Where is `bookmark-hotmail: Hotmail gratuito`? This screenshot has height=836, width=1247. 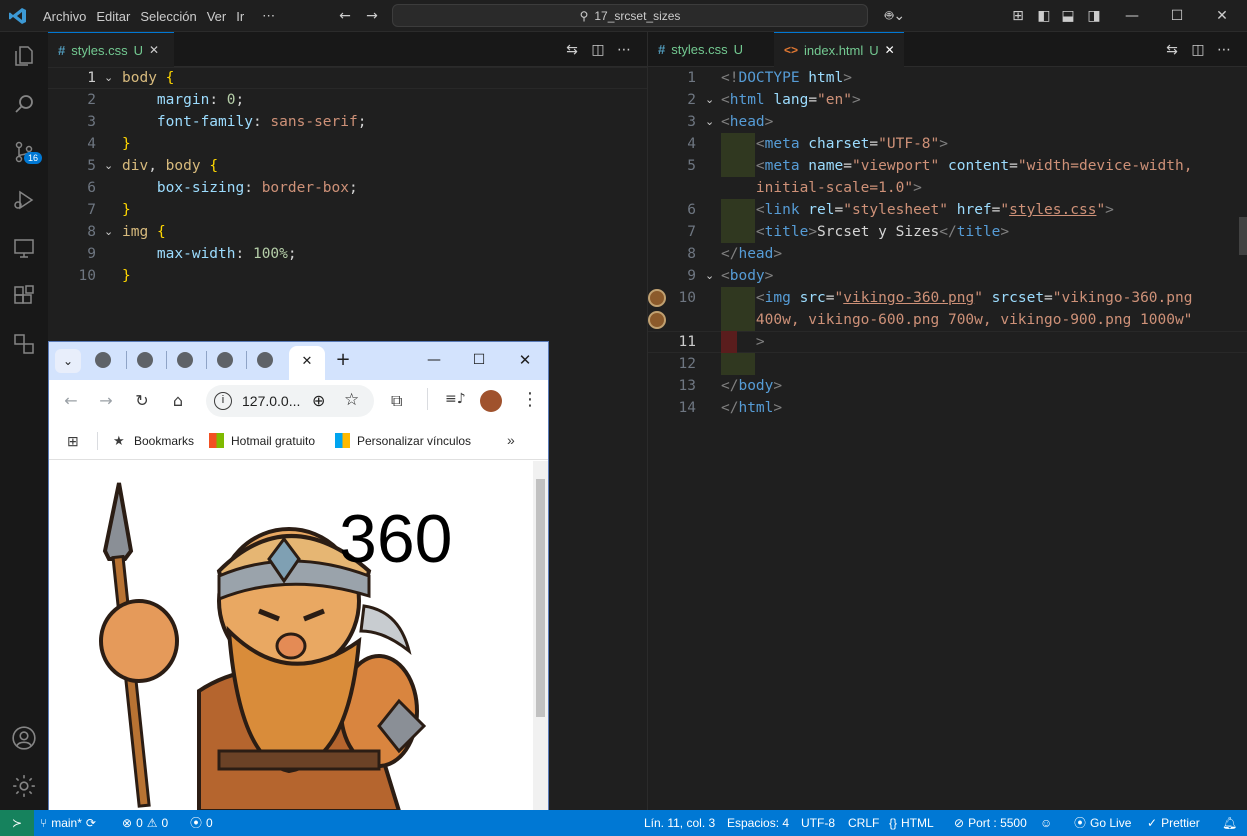 bookmark-hotmail: Hotmail gratuito is located at coordinates (273, 441).